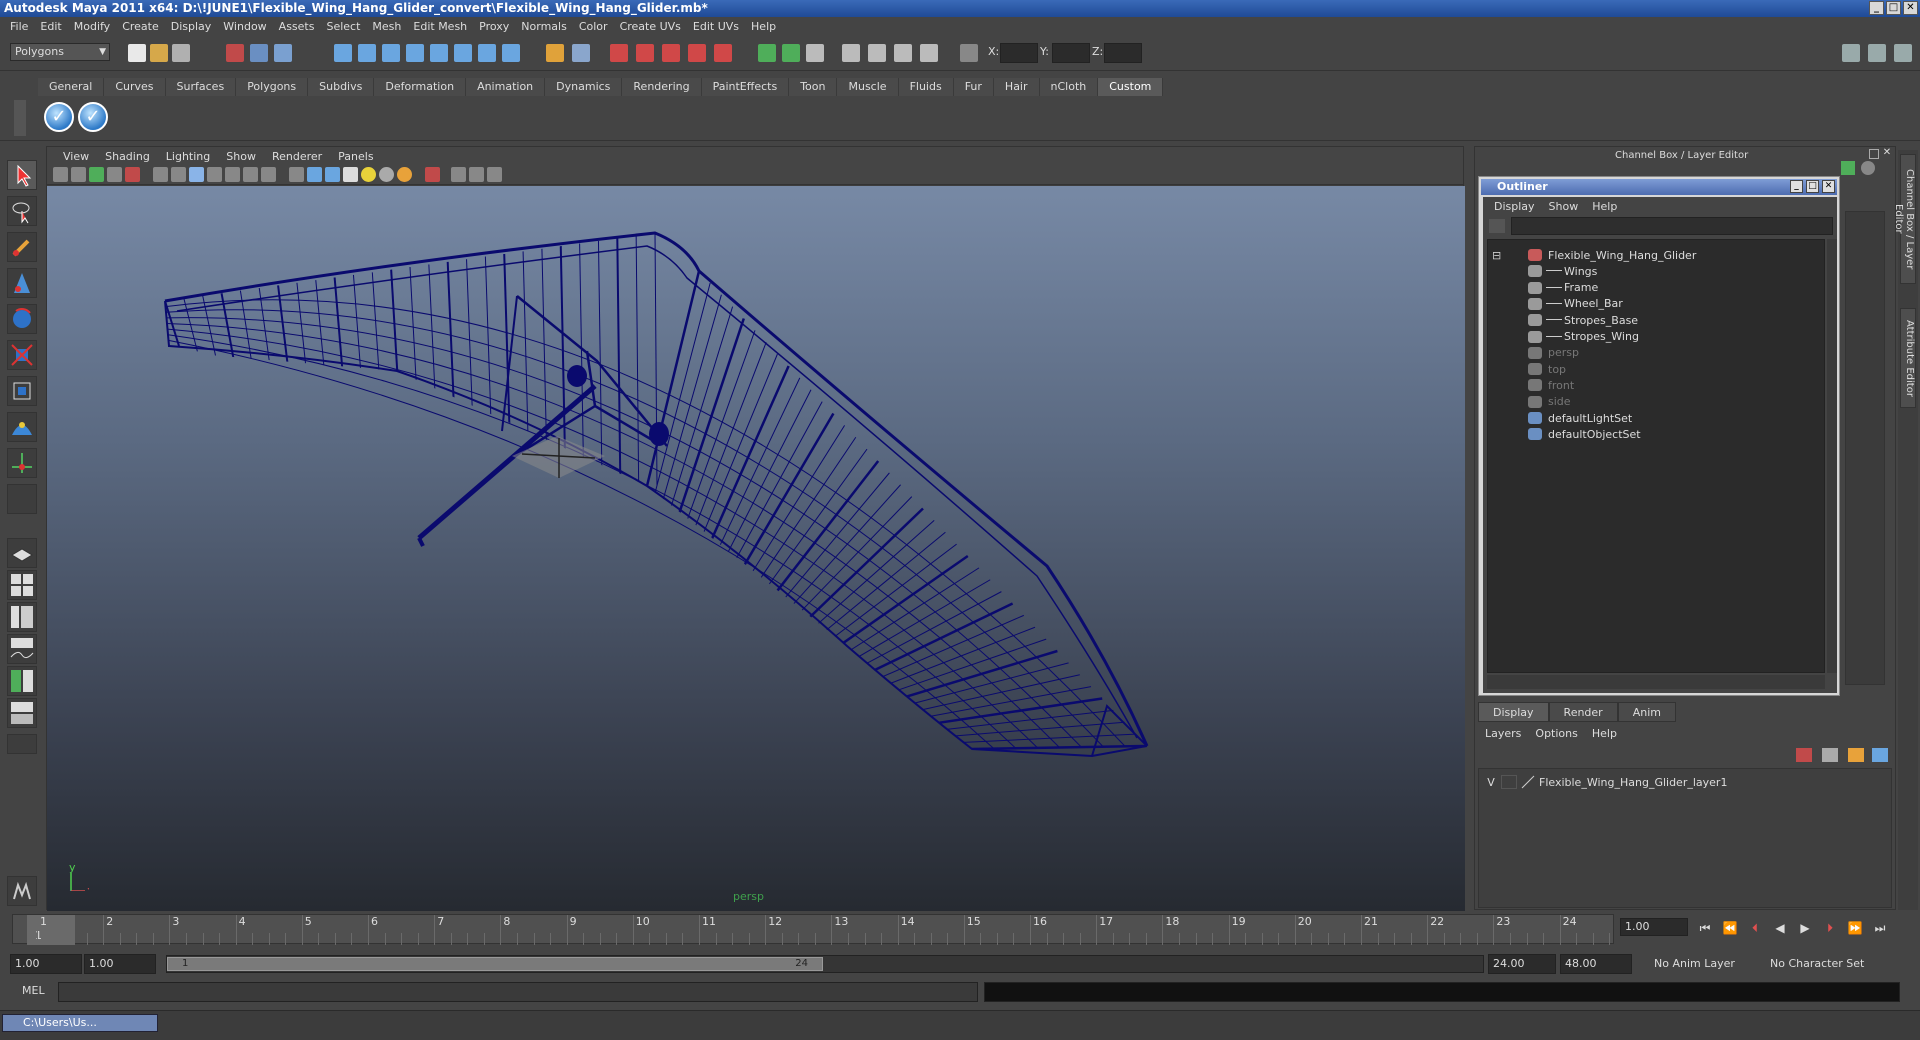 The height and width of the screenshot is (1040, 1920). What do you see at coordinates (132, 174) in the screenshot?
I see `two-d-pan-zoom-icon` at bounding box center [132, 174].